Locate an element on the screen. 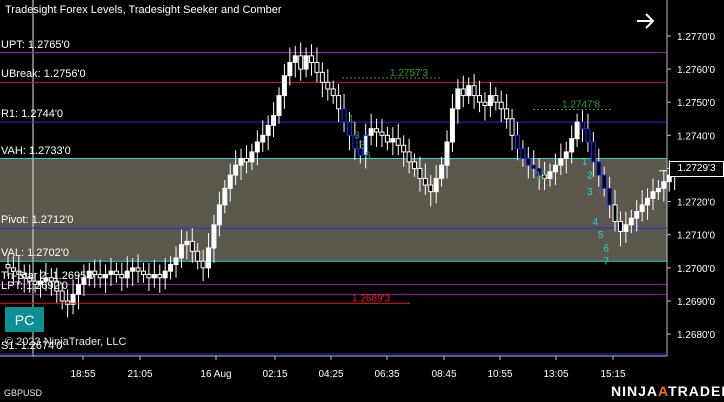 The width and height of the screenshot is (724, 402). signal-count-label: 13 is located at coordinates (542, 175).